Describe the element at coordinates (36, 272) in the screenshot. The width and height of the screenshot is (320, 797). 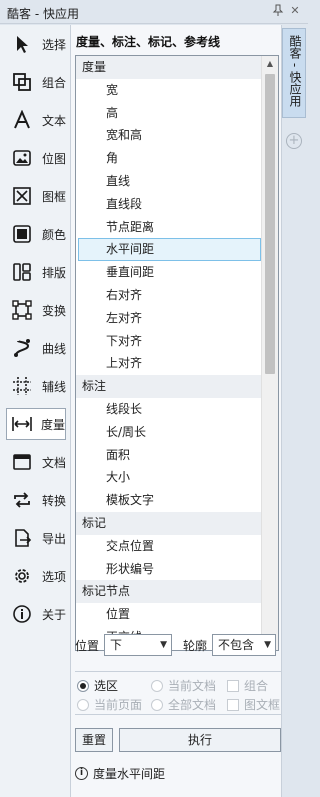
I see `sidebar-item-layout: 排版` at that location.